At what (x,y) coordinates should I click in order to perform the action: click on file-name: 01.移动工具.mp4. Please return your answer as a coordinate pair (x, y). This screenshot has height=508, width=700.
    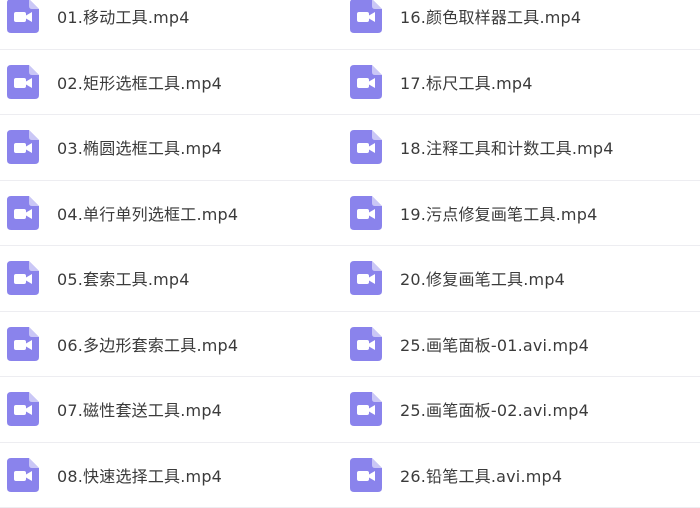
    Looking at the image, I should click on (123, 16).